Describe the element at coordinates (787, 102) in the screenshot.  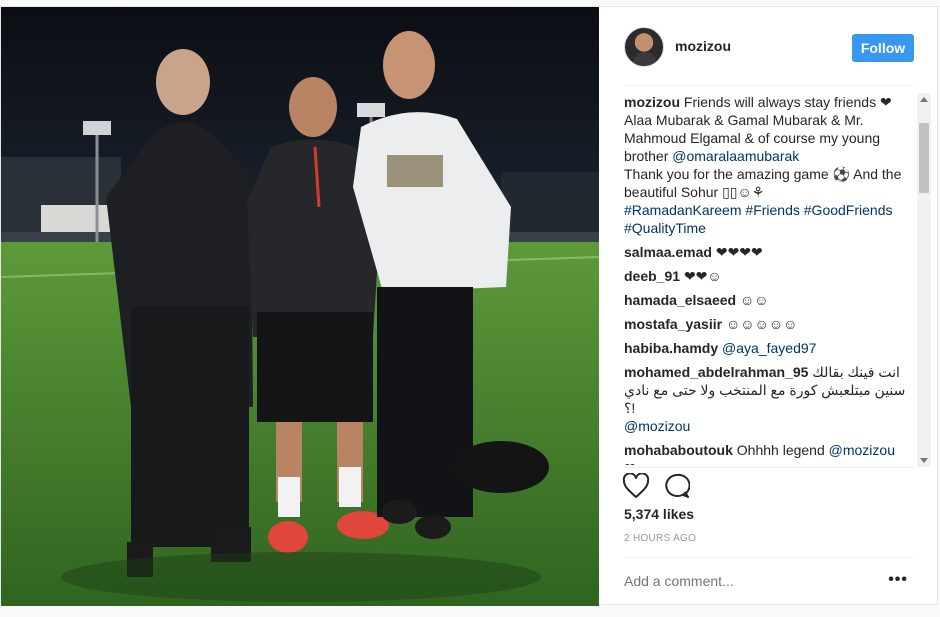
I see `caption-line-1: Friends will always stay friends ❤` at that location.